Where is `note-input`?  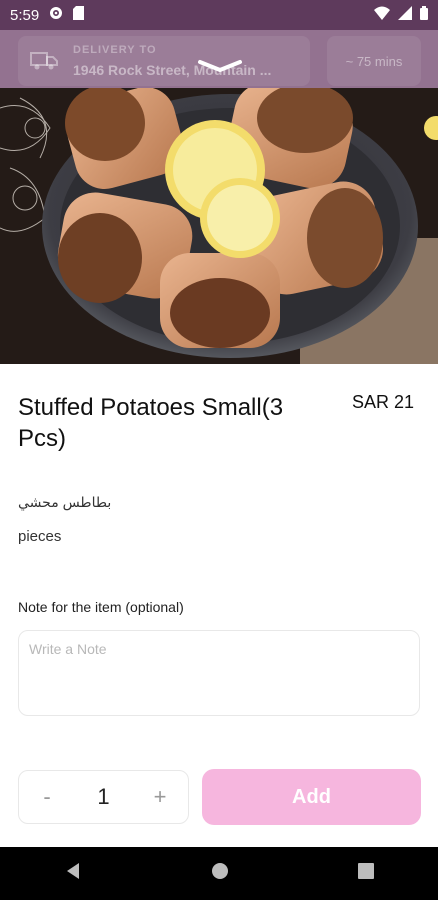
note-input is located at coordinates (219, 676).